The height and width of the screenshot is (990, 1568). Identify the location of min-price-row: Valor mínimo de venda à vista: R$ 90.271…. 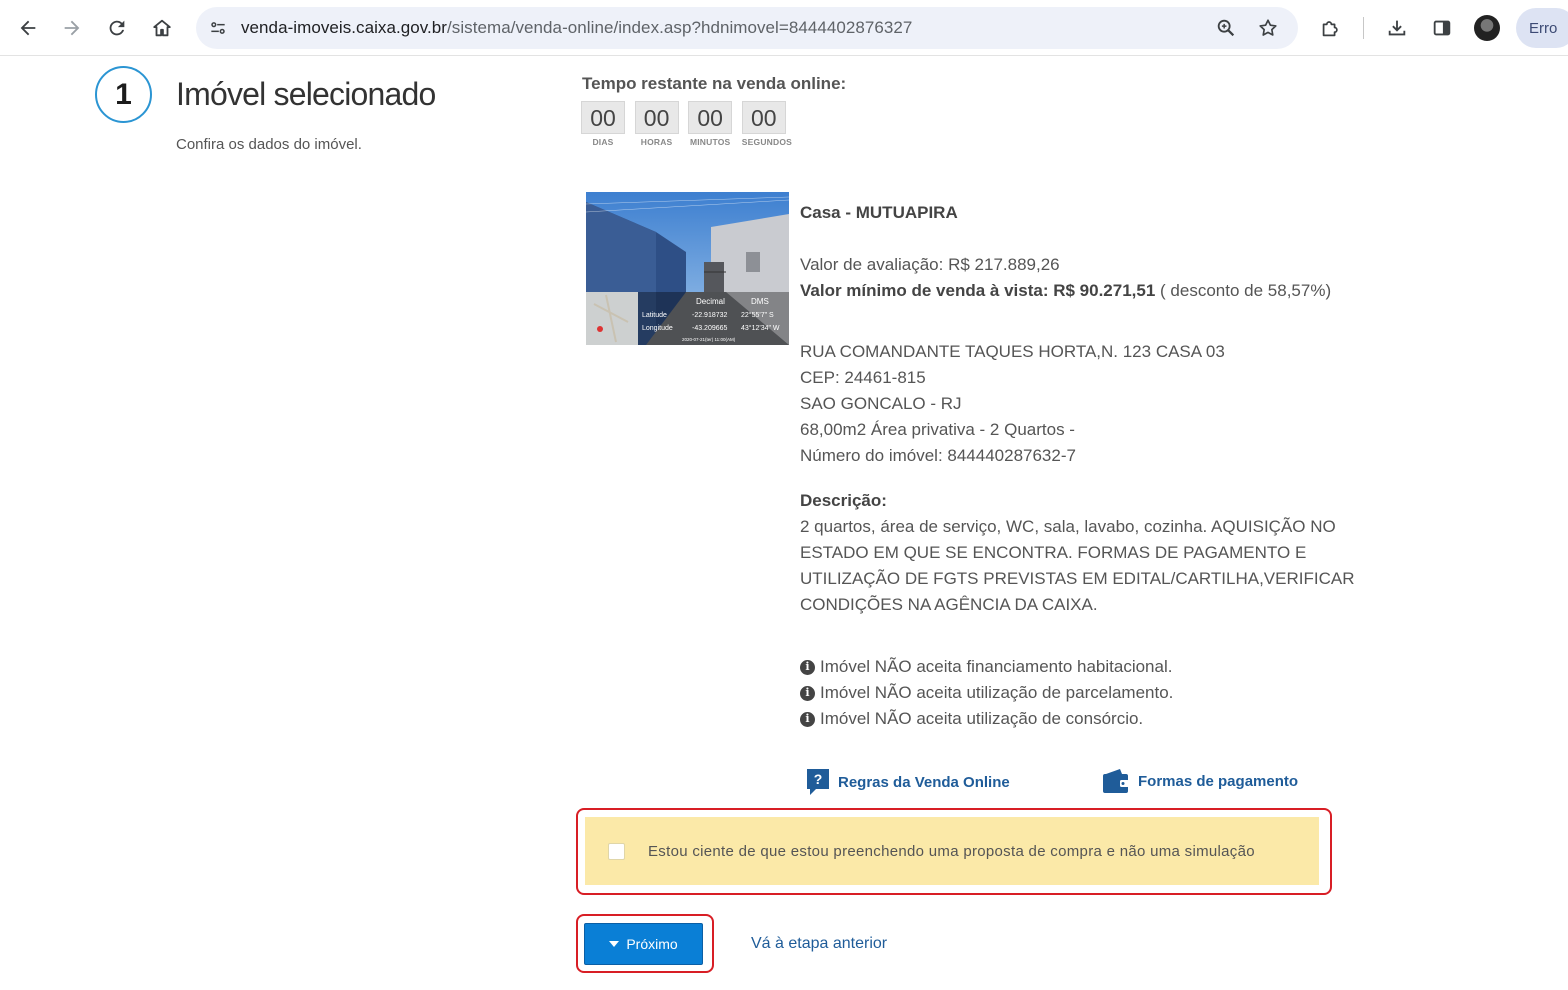
(1120, 291).